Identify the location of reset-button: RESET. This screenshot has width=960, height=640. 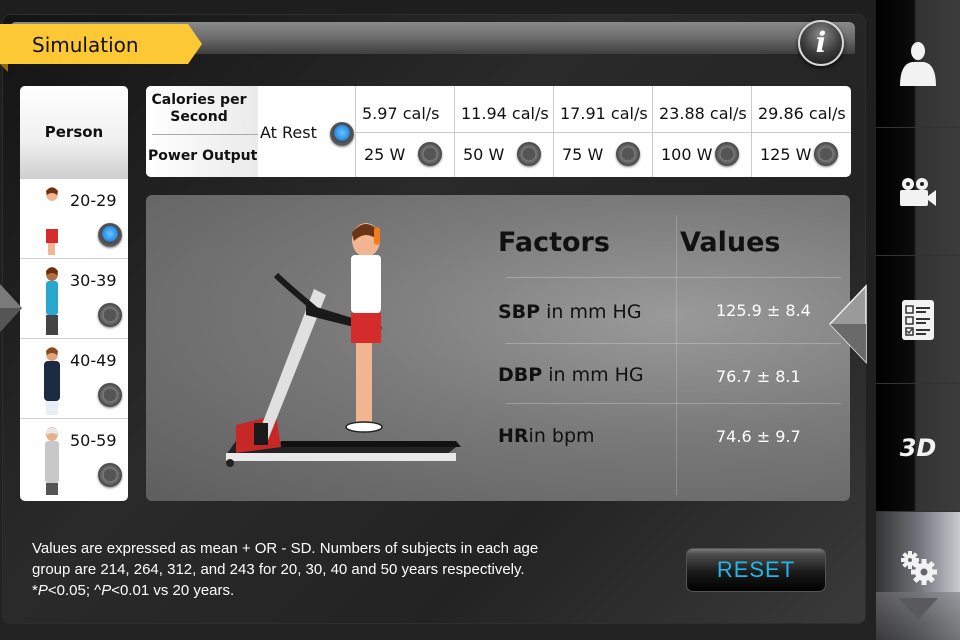
(756, 570).